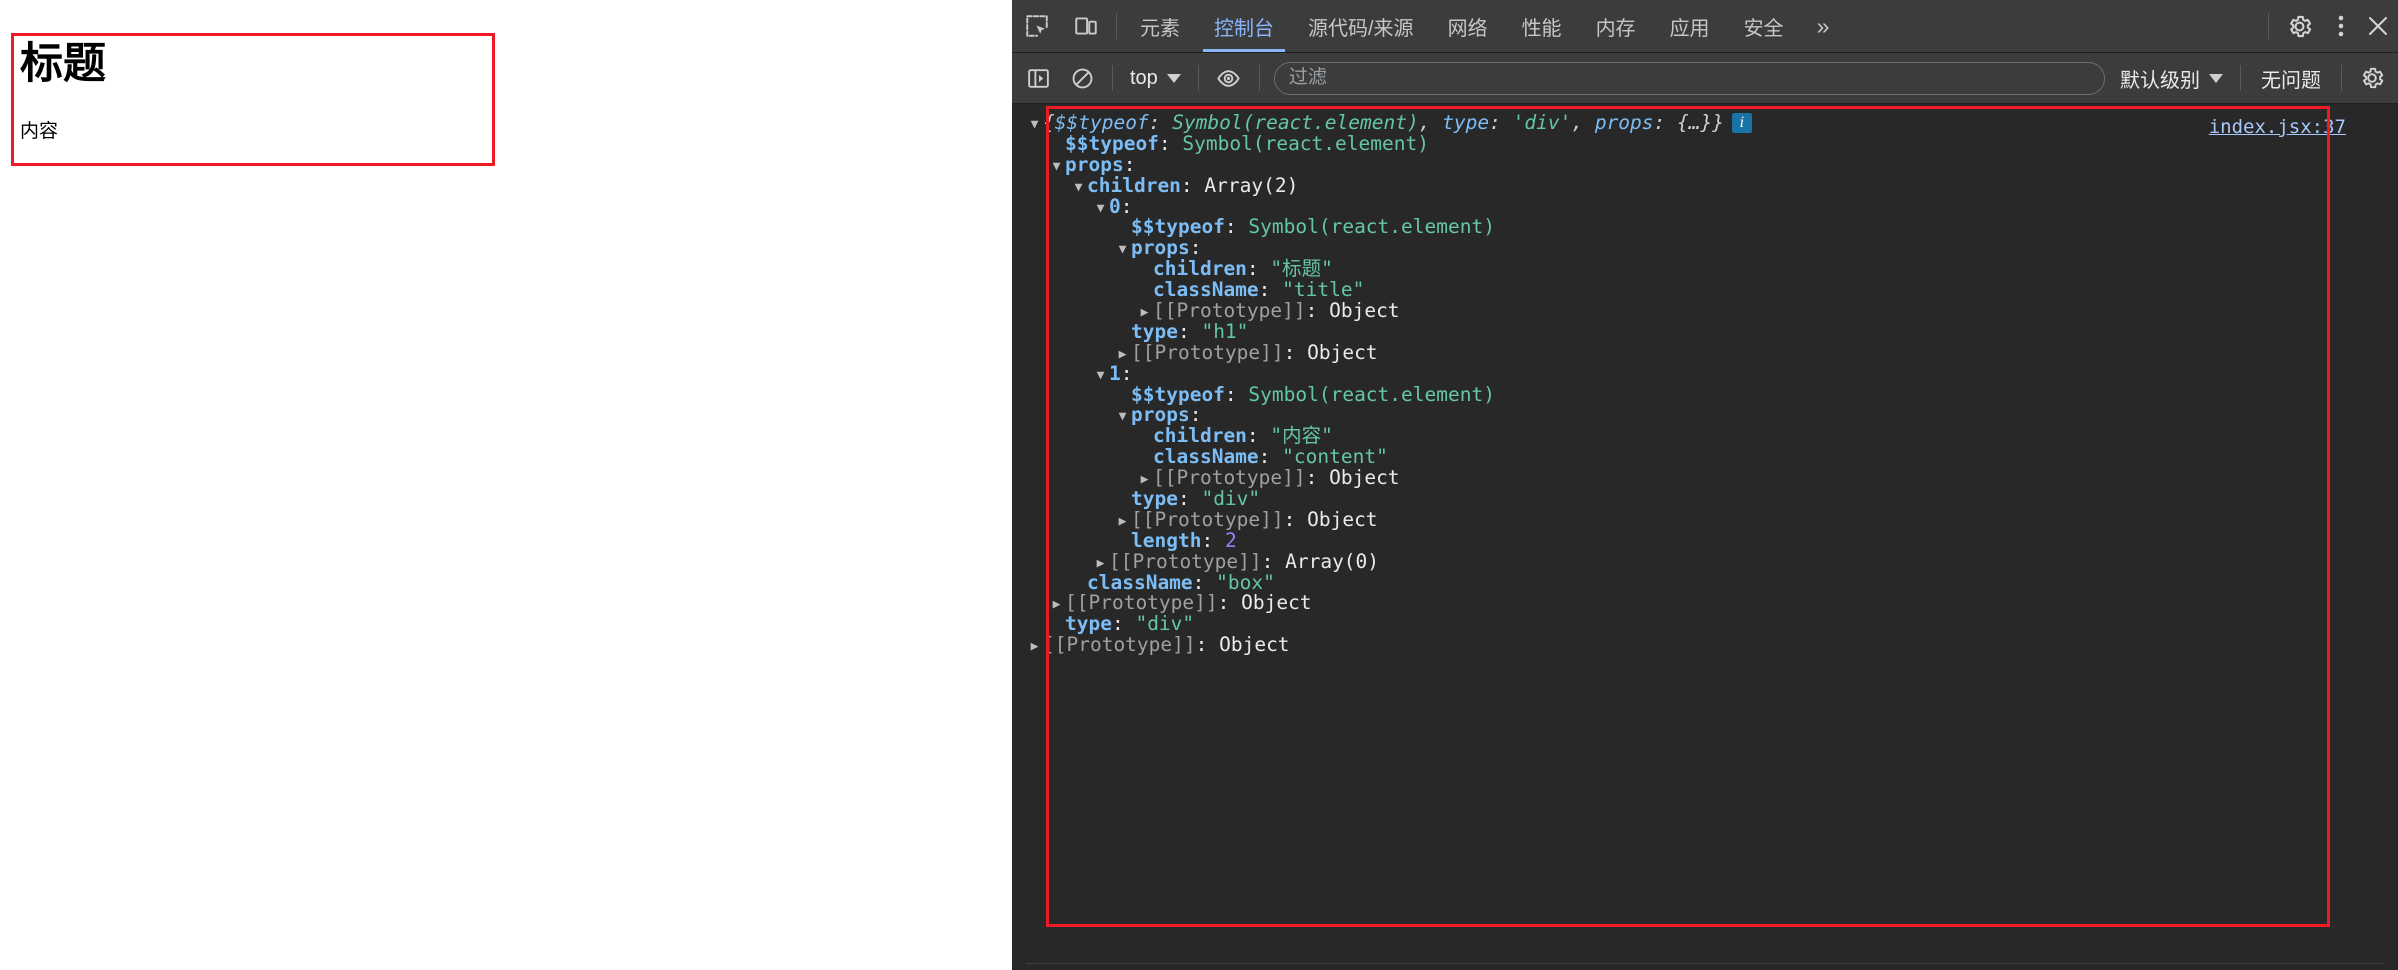 This screenshot has height=970, width=2398. I want to click on object-property-key: children, so click(1134, 185).